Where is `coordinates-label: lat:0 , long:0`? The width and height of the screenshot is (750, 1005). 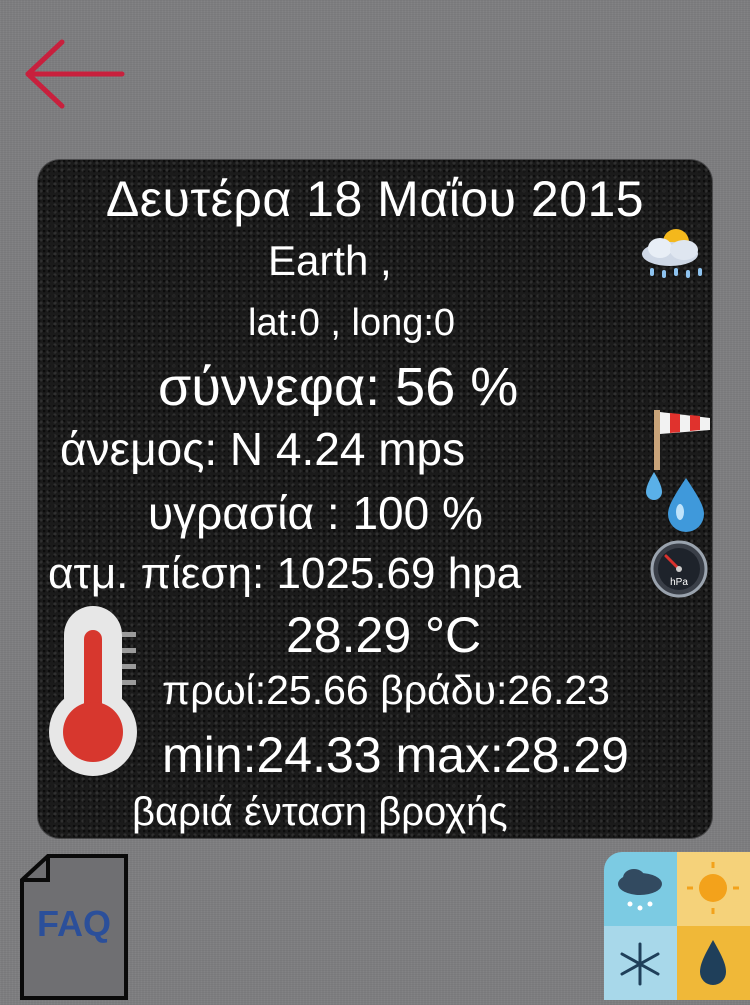 coordinates-label: lat:0 , long:0 is located at coordinates (352, 323).